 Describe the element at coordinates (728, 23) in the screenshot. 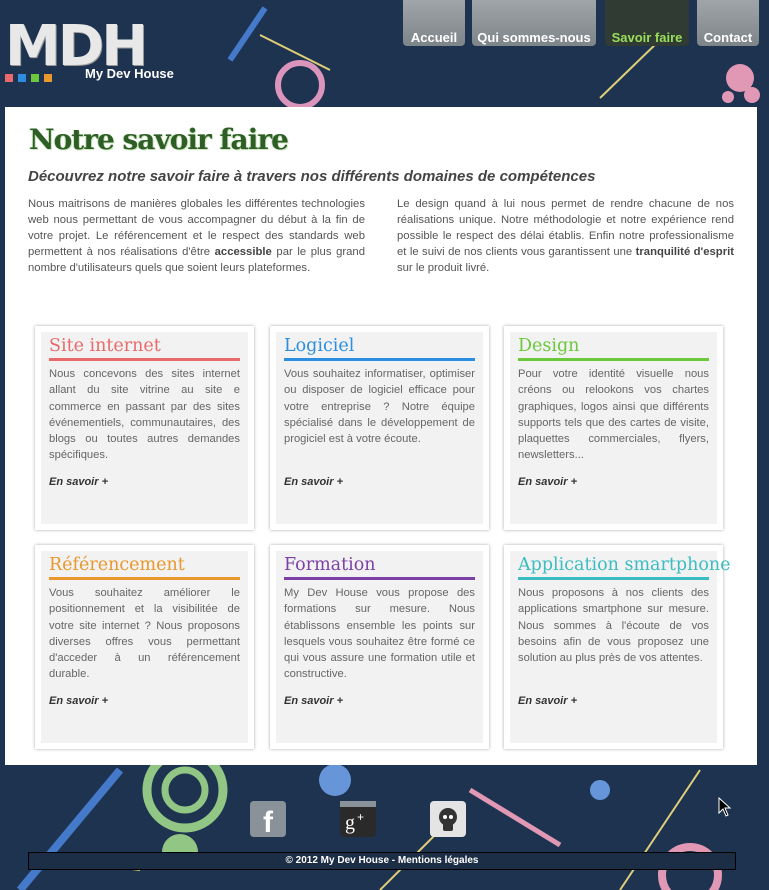

I see `nav-contact: Contact` at that location.